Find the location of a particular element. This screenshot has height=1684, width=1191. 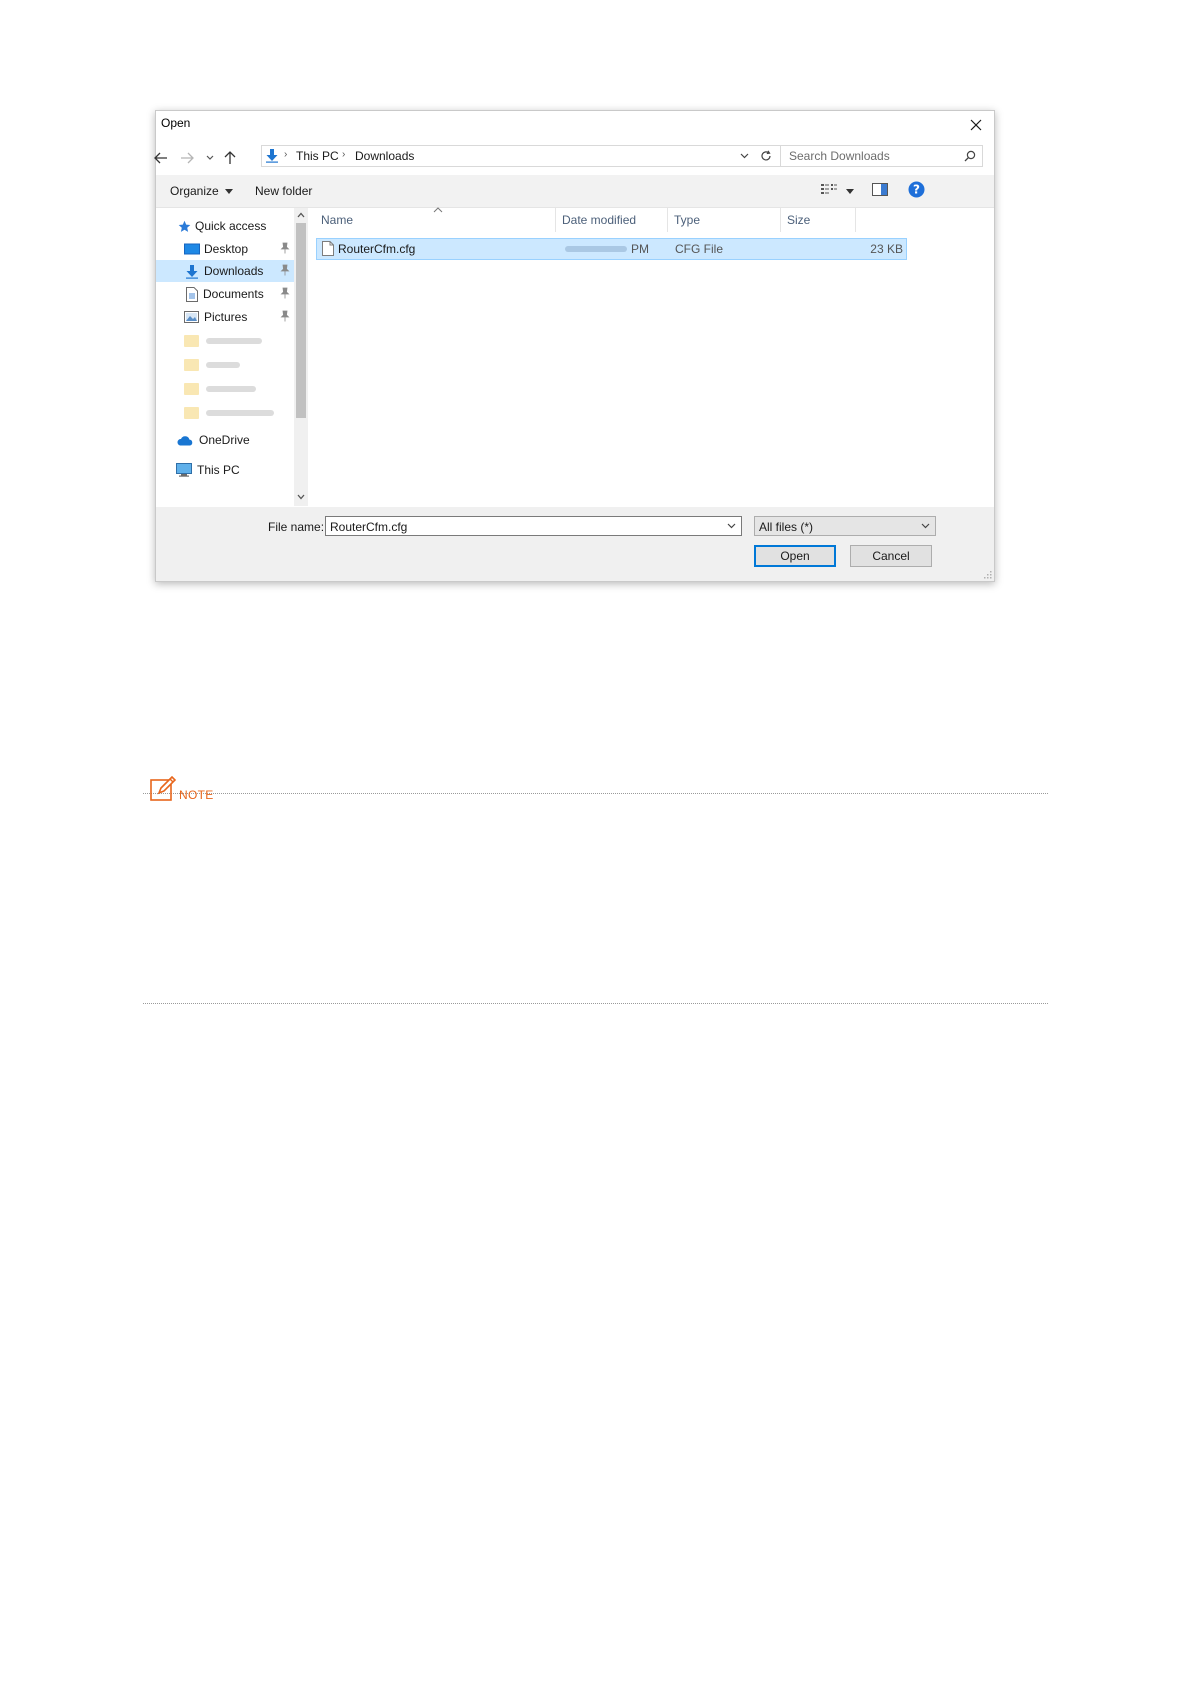

note-pencil-icon is located at coordinates (163, 788).